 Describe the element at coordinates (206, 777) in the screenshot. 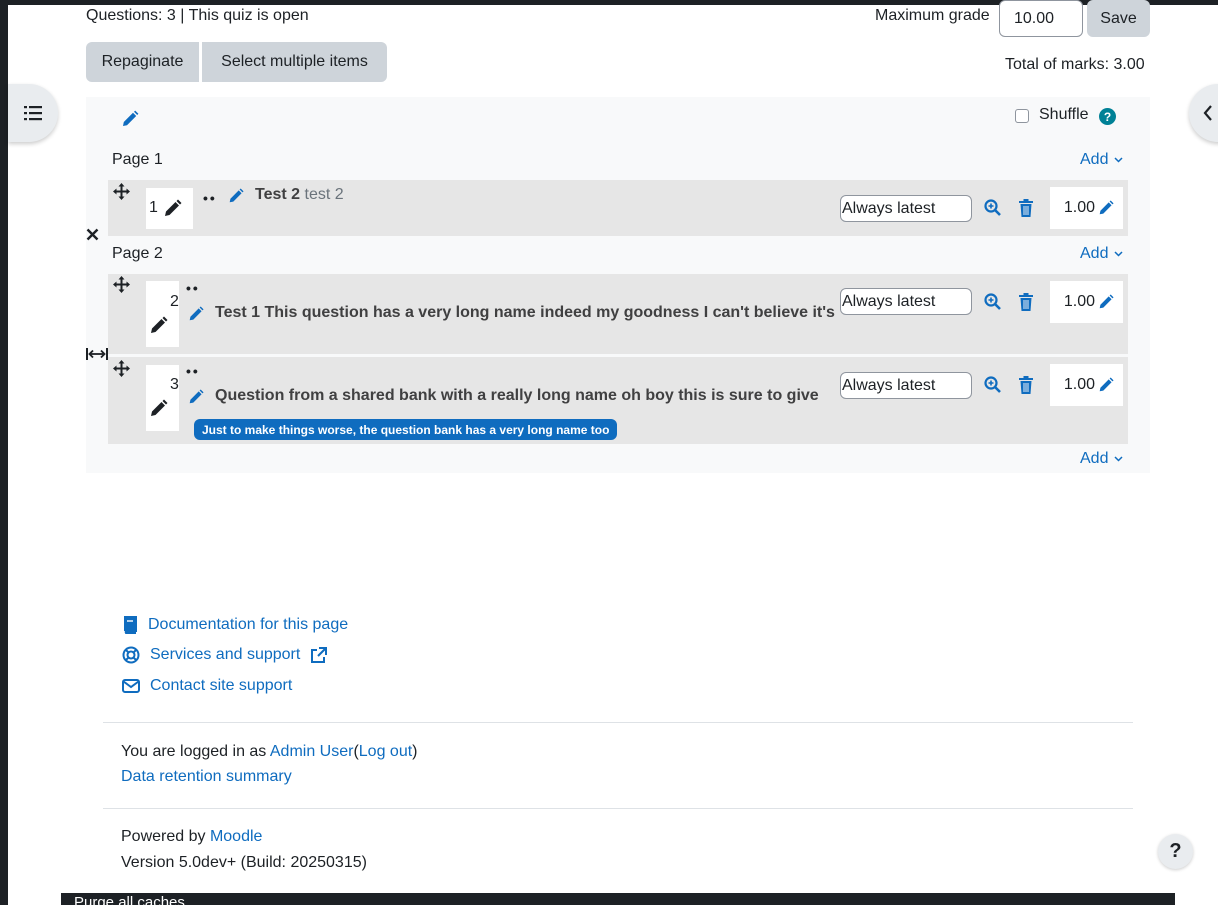

I see `data-retention-link: Data retention summary` at that location.